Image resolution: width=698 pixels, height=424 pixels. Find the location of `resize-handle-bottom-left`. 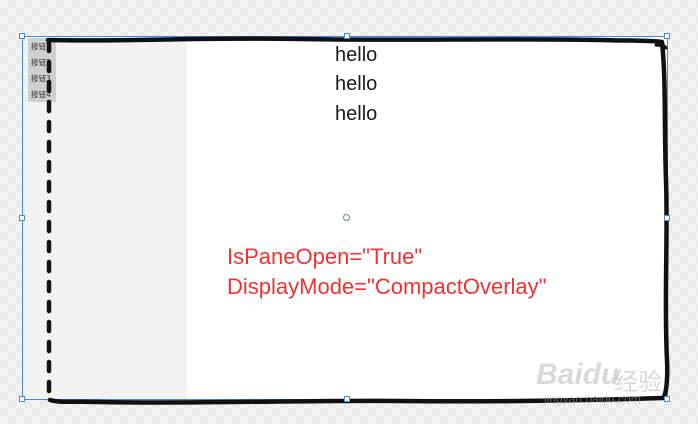

resize-handle-bottom-left is located at coordinates (22, 399).